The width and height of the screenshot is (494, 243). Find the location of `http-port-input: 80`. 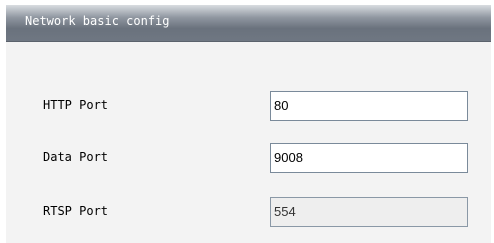

http-port-input: 80 is located at coordinates (369, 106).